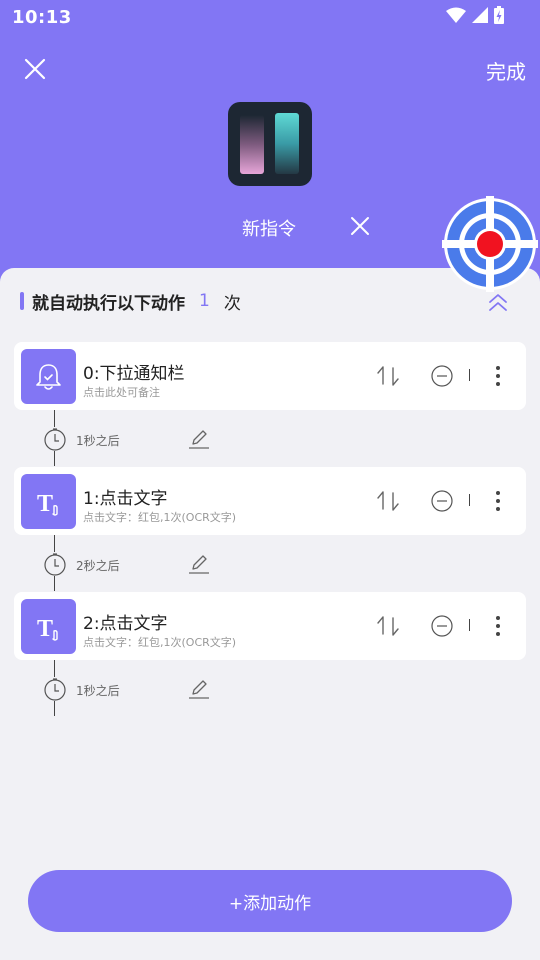 Image resolution: width=540 pixels, height=960 pixels. What do you see at coordinates (269, 228) in the screenshot?
I see `macro-name: 新指令` at bounding box center [269, 228].